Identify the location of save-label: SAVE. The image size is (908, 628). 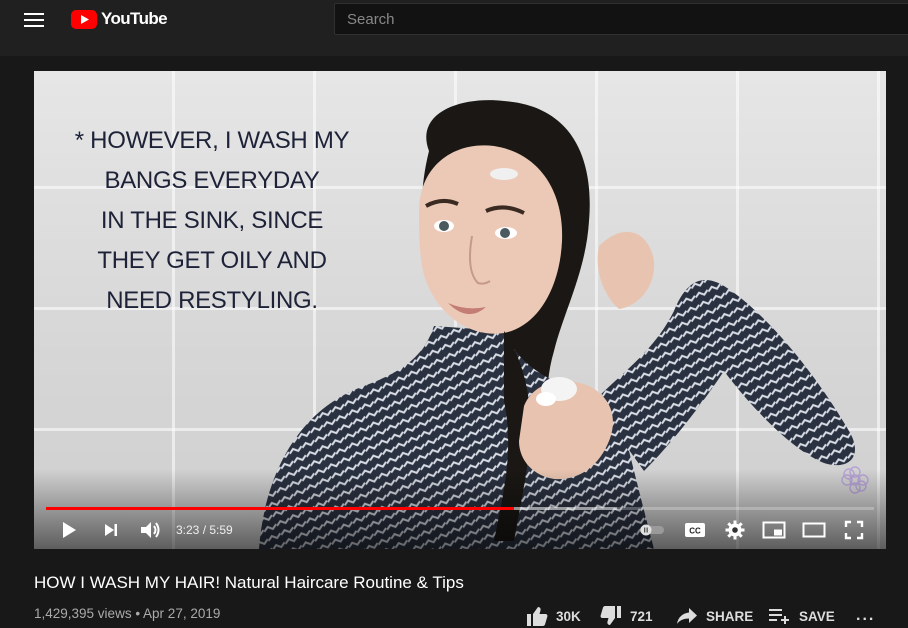
(817, 616).